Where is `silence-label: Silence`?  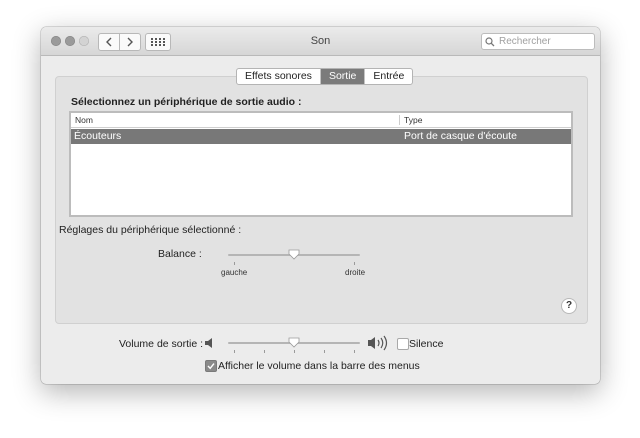
silence-label: Silence is located at coordinates (426, 344).